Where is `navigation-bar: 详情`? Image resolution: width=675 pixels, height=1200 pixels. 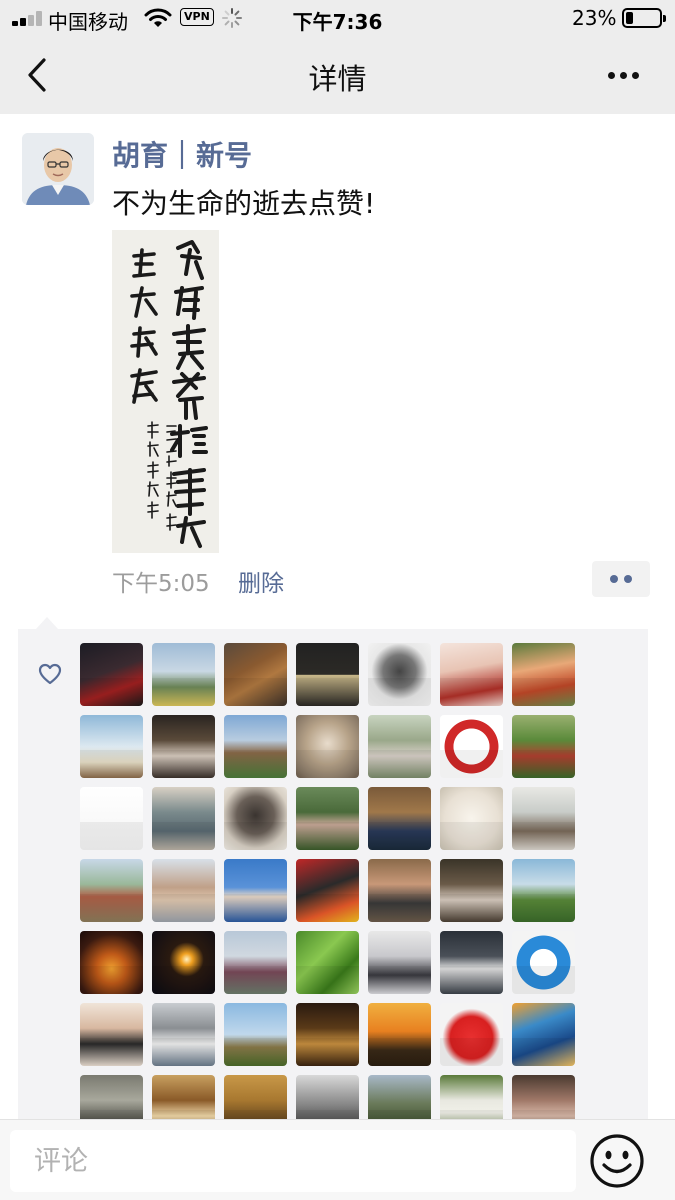
navigation-bar: 详情 is located at coordinates (337, 75).